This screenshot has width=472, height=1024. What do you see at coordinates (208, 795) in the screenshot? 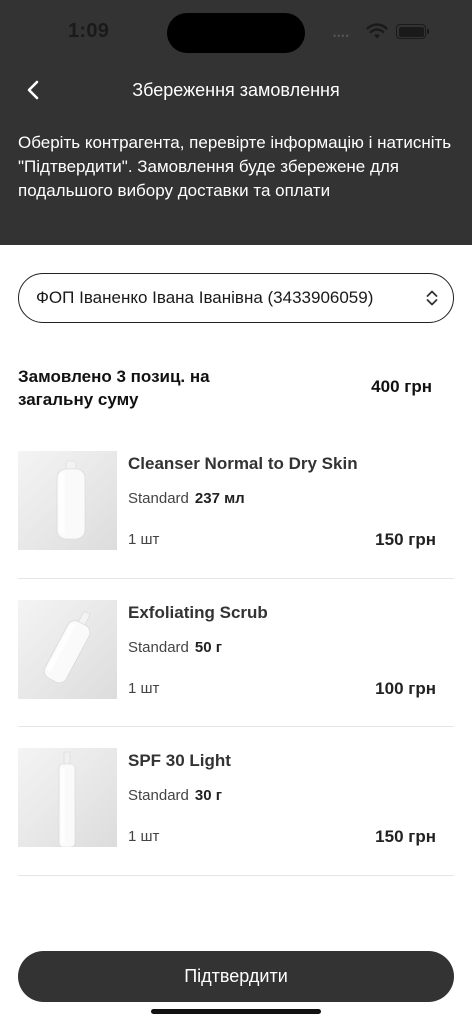
I see `variant-volume: 30 г` at bounding box center [208, 795].